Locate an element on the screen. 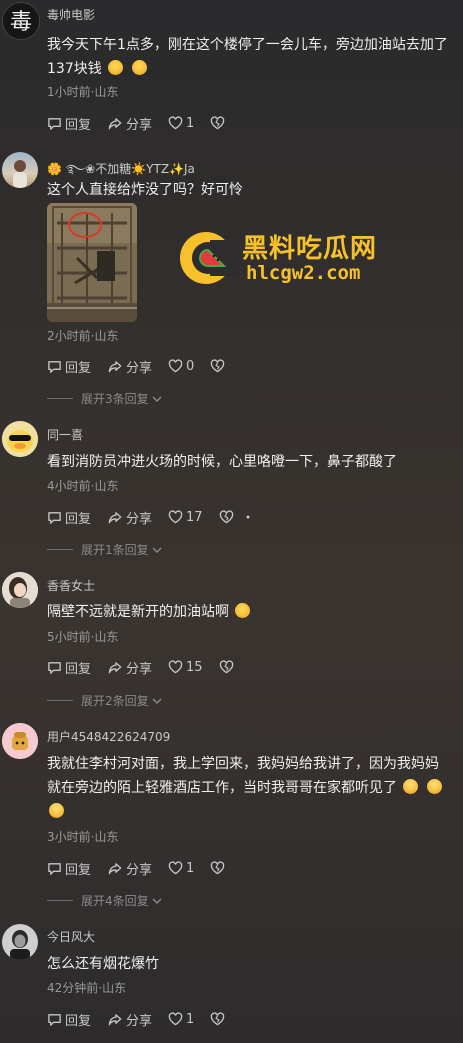 The height and width of the screenshot is (1043, 463). comment-text: 我今天下午1点多，刚在这个楼停了一会儿车，旁边加油站去加了137块钱 is located at coordinates (249, 57).